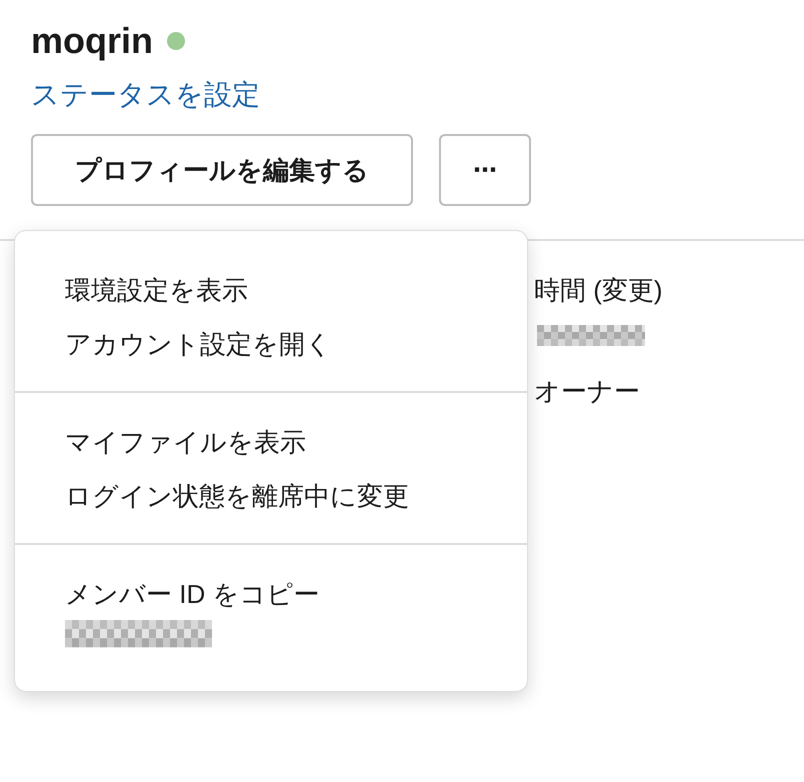 This screenshot has height=782, width=804. What do you see at coordinates (271, 344) in the screenshot?
I see `menu-item: アカウント設定を開く` at bounding box center [271, 344].